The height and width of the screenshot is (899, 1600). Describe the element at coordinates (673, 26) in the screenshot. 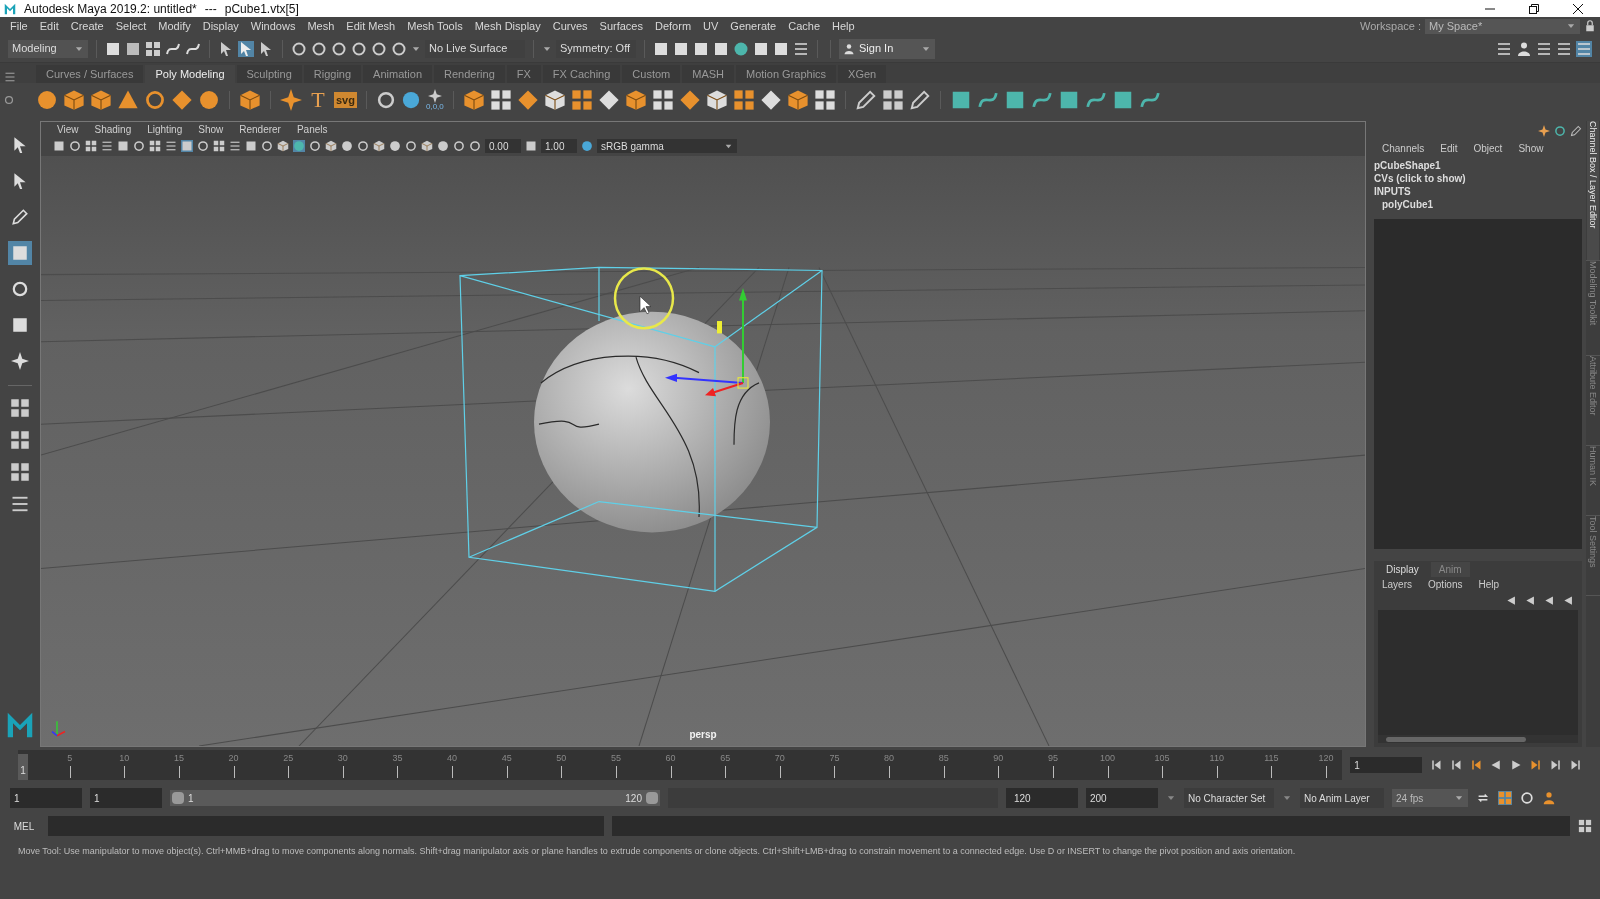

I see `menu-item: Deform` at that location.